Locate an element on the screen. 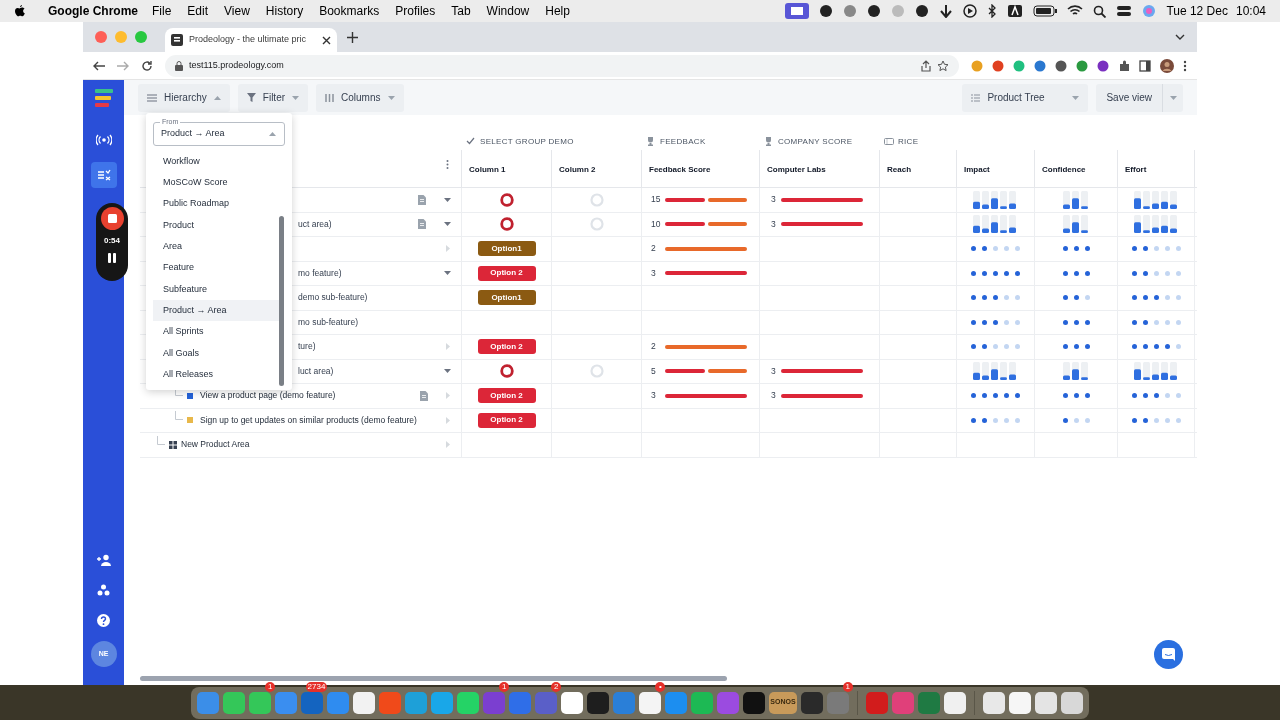 This screenshot has width=1280, height=720. row-title: mo sub-feature) is located at coordinates (328, 322).